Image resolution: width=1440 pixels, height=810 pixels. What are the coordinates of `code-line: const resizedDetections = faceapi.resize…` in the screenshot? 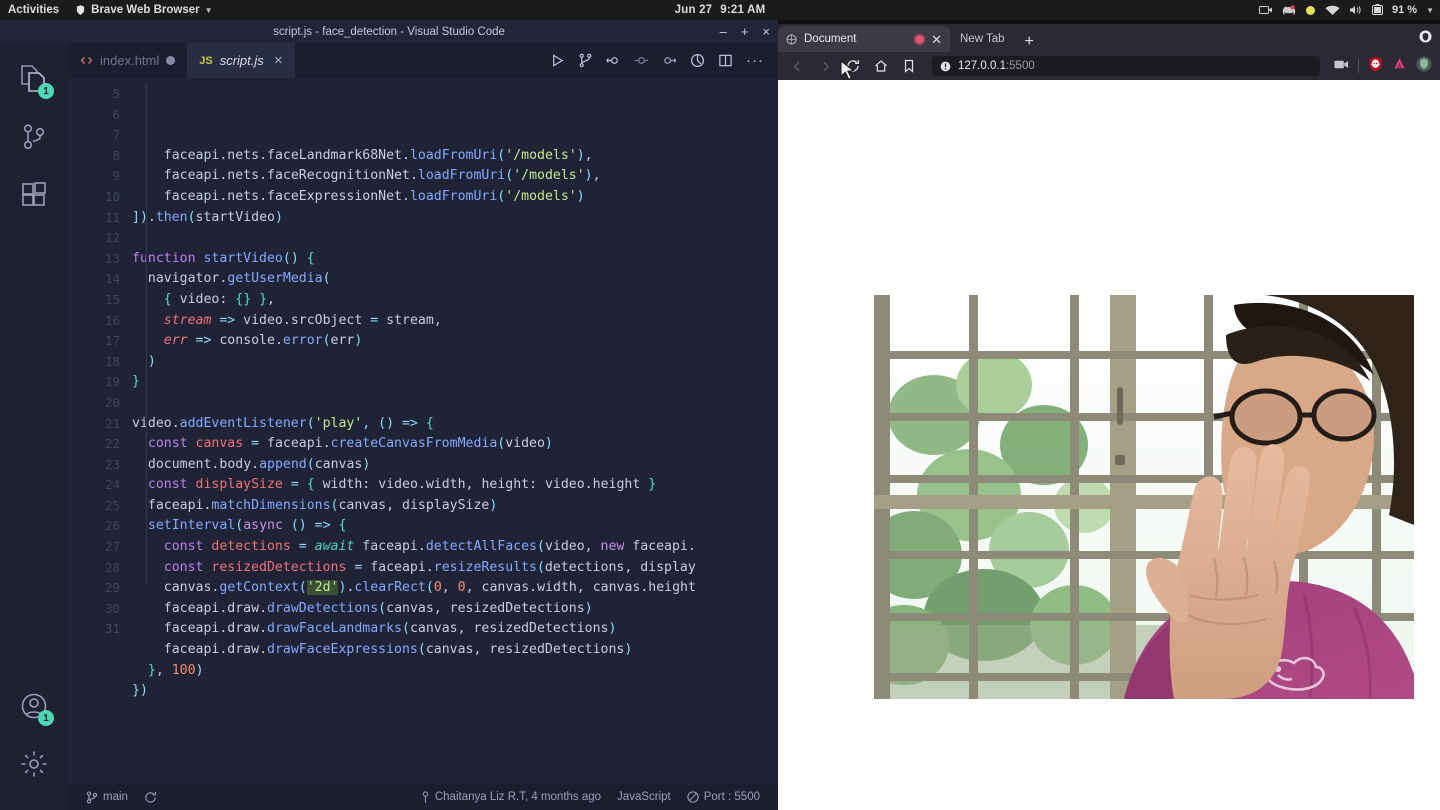 It's located at (454, 568).